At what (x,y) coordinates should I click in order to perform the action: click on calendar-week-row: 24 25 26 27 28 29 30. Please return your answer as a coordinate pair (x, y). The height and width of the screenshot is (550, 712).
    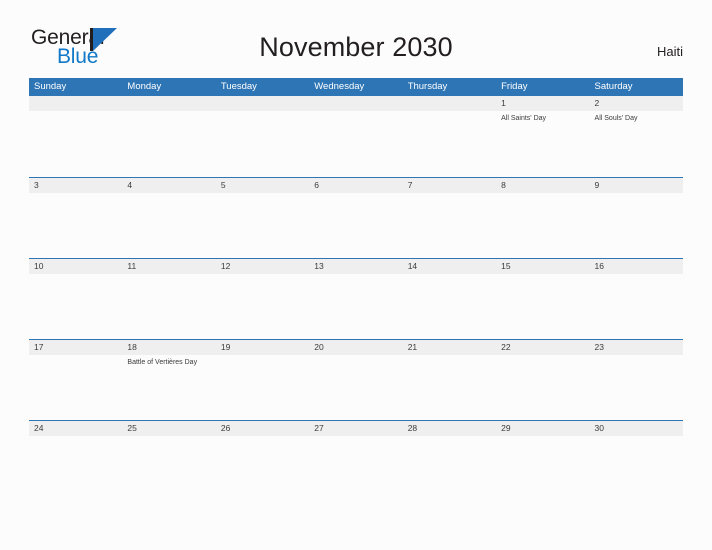
    Looking at the image, I should click on (356, 460).